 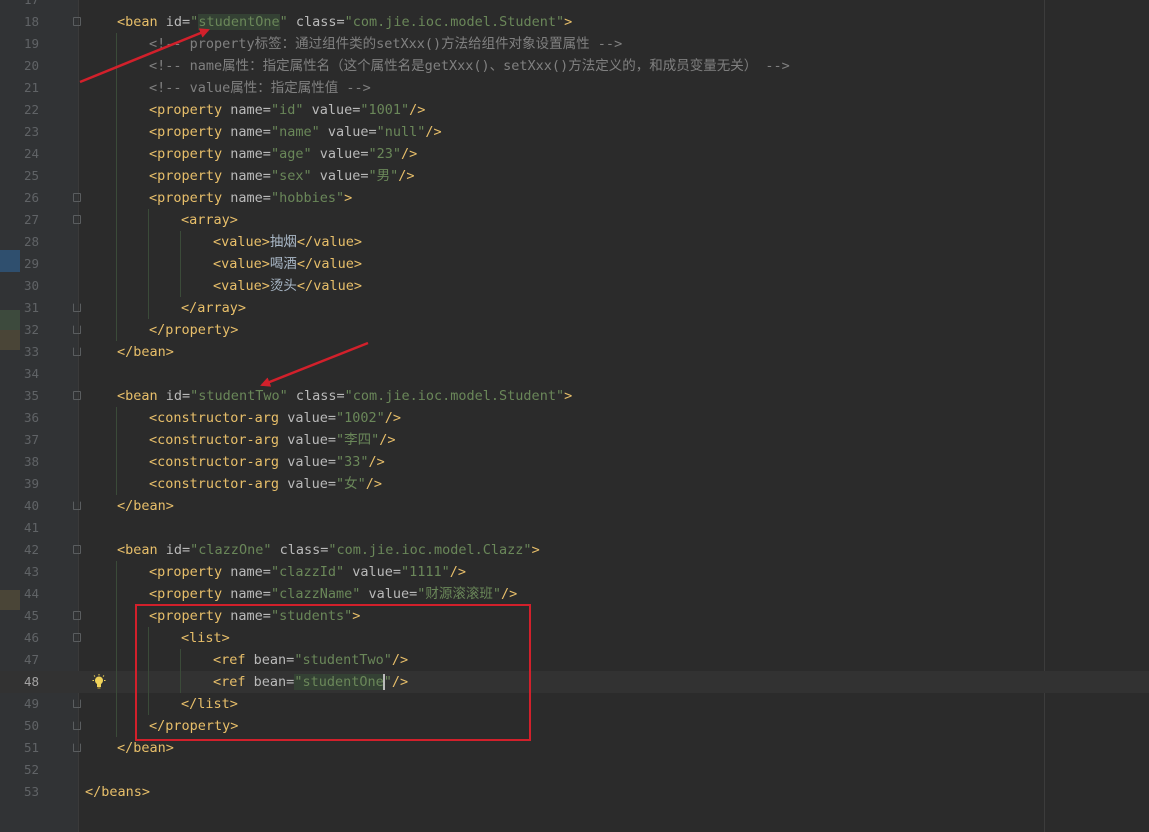 What do you see at coordinates (148, 264) in the screenshot?
I see `indent-guide` at bounding box center [148, 264].